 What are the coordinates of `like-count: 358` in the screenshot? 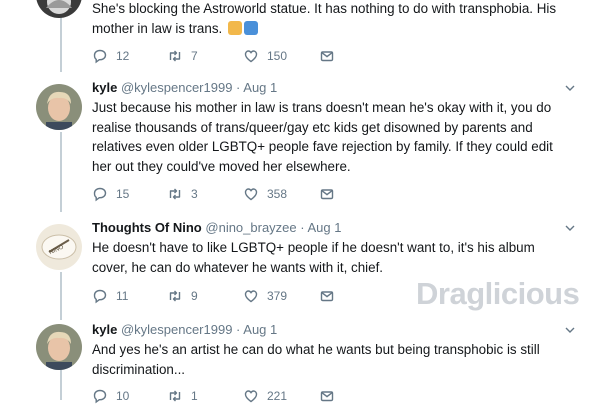 It's located at (277, 194).